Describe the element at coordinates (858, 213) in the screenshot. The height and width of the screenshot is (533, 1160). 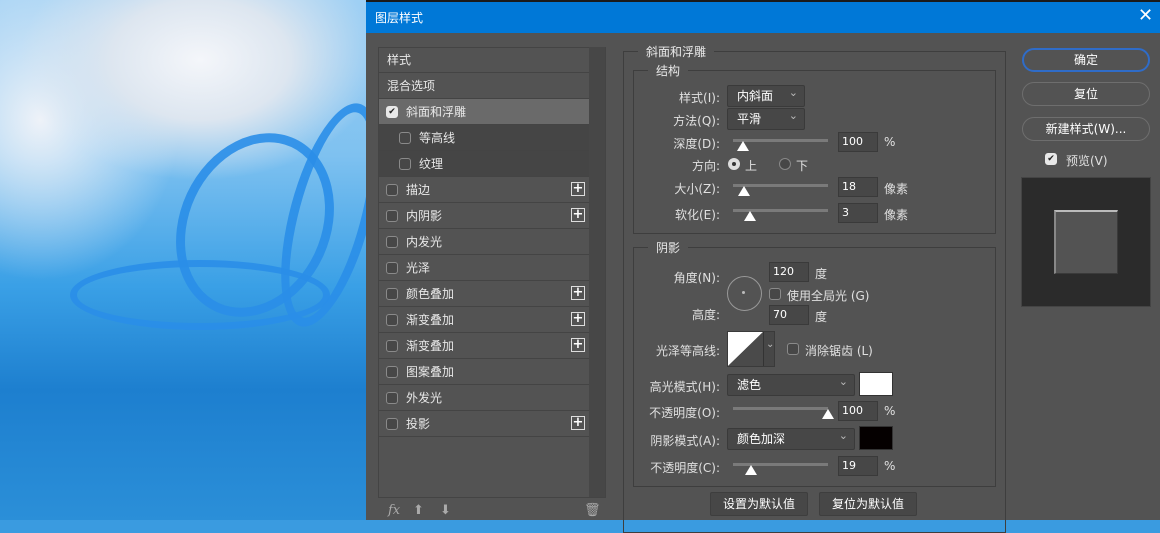
I see `soften-input: 3` at that location.